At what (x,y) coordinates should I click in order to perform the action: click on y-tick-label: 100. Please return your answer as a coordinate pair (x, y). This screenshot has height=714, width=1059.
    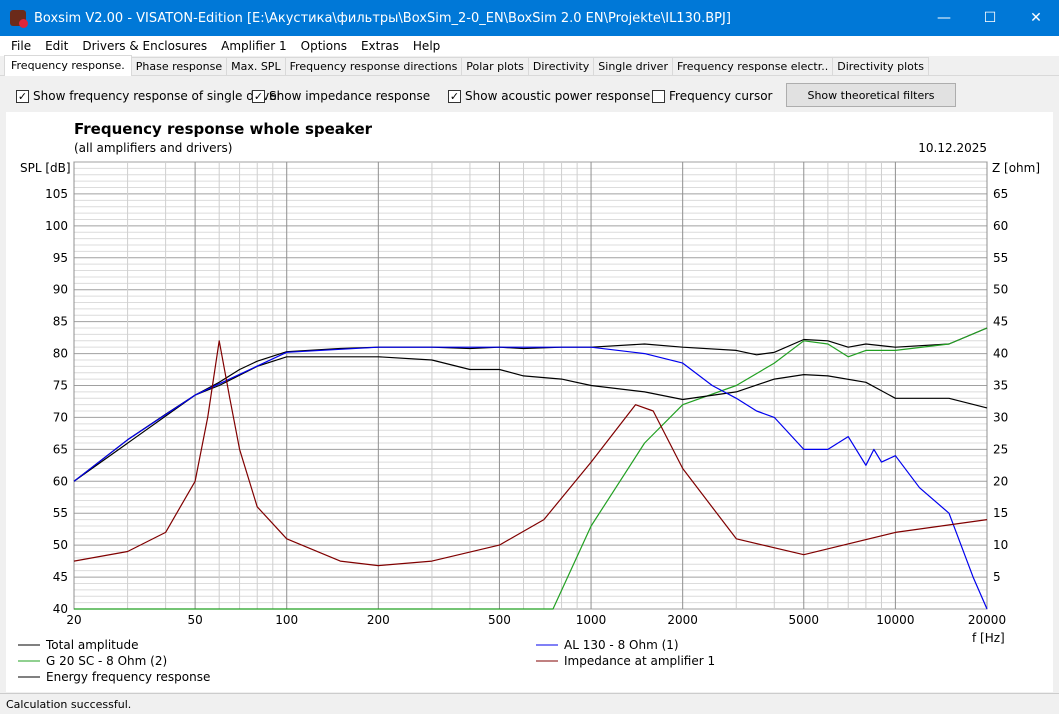
    Looking at the image, I should click on (56, 226).